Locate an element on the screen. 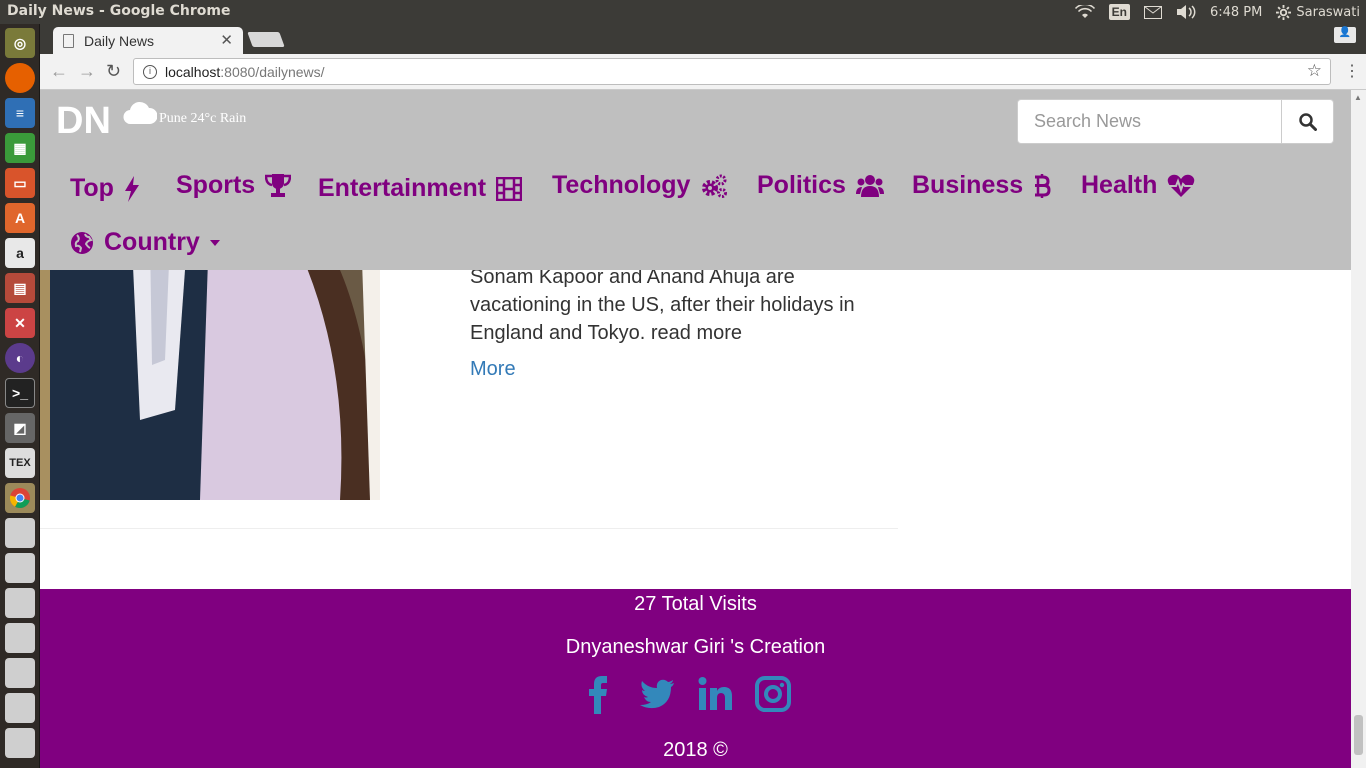 The width and height of the screenshot is (1366, 768). libreoffice-writer-icon: ≡ is located at coordinates (20, 113).